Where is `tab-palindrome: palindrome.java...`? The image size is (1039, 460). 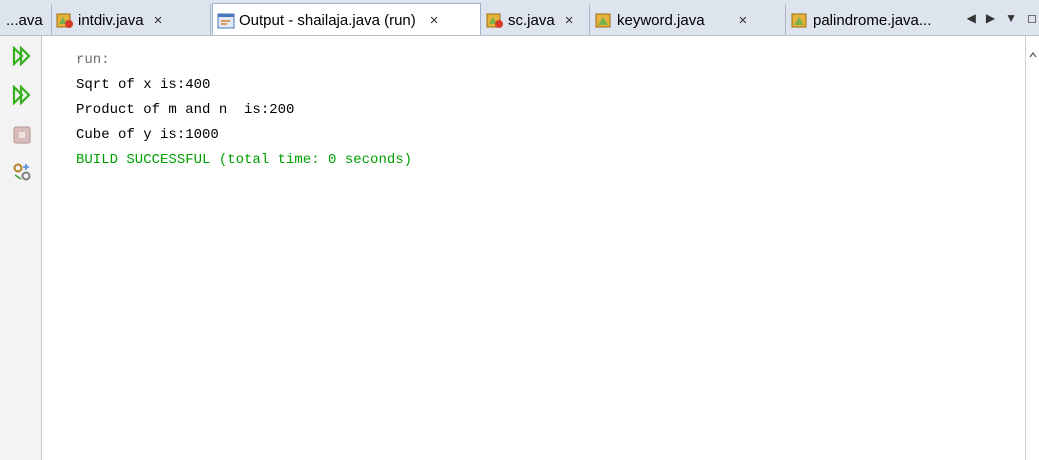 tab-palindrome: palindrome.java... is located at coordinates (872, 19).